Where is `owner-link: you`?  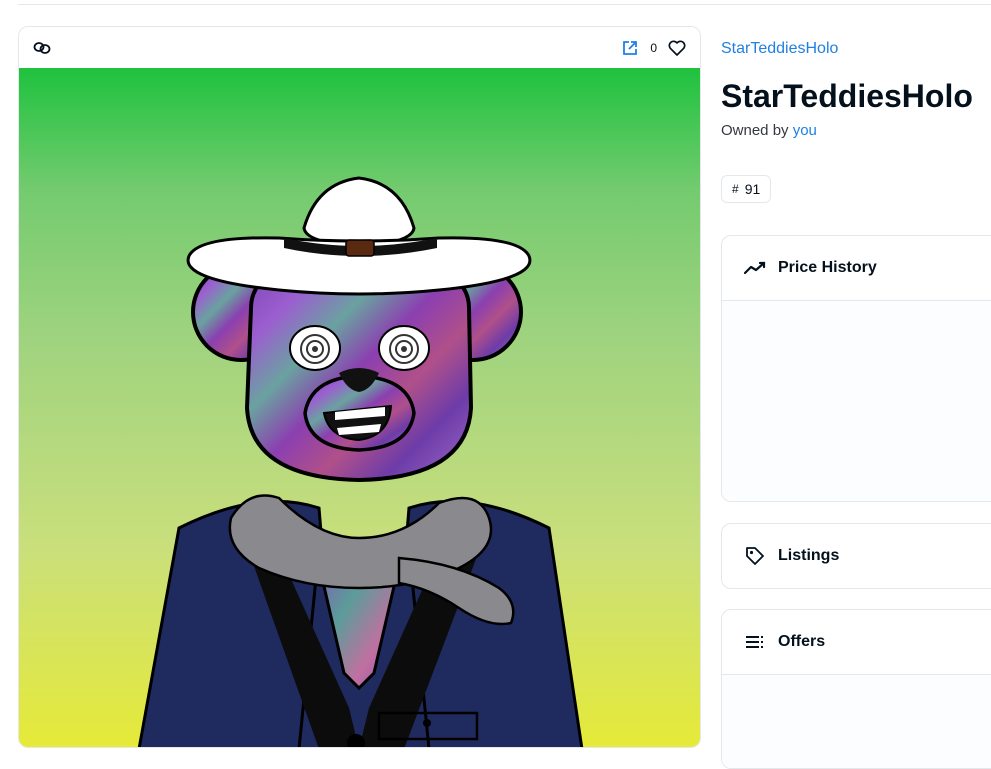
owner-link: you is located at coordinates (805, 130).